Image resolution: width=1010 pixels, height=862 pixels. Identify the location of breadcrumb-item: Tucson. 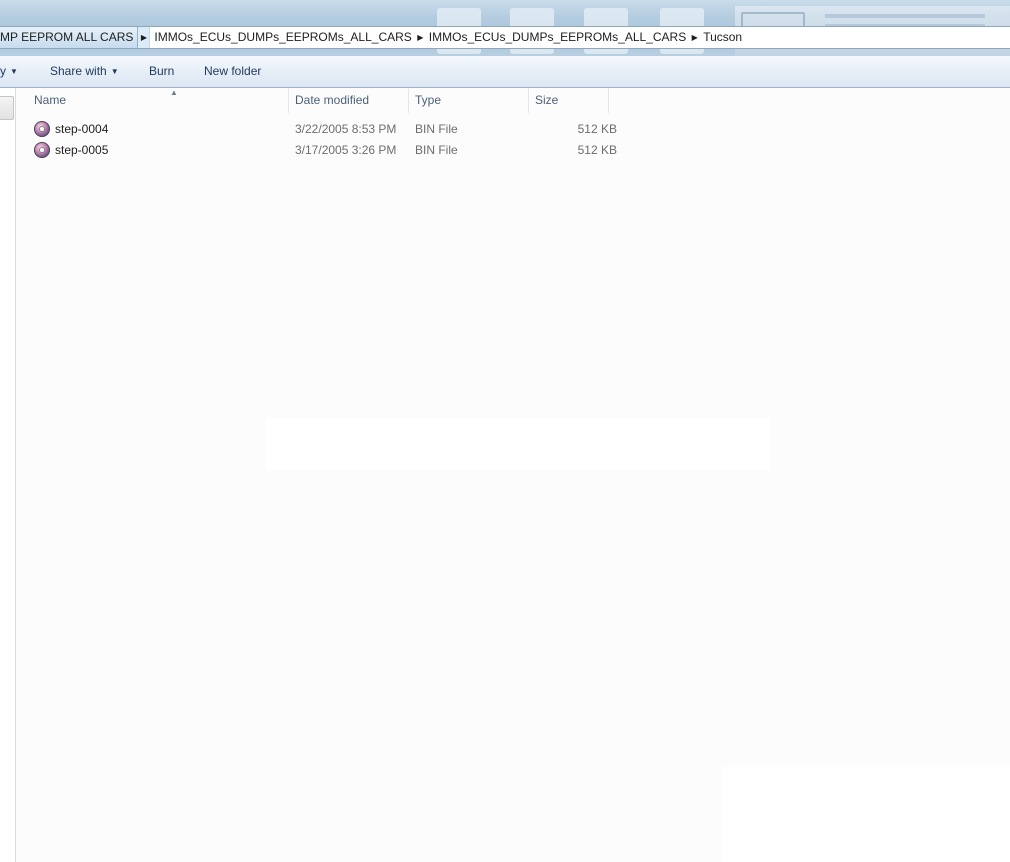
(722, 37).